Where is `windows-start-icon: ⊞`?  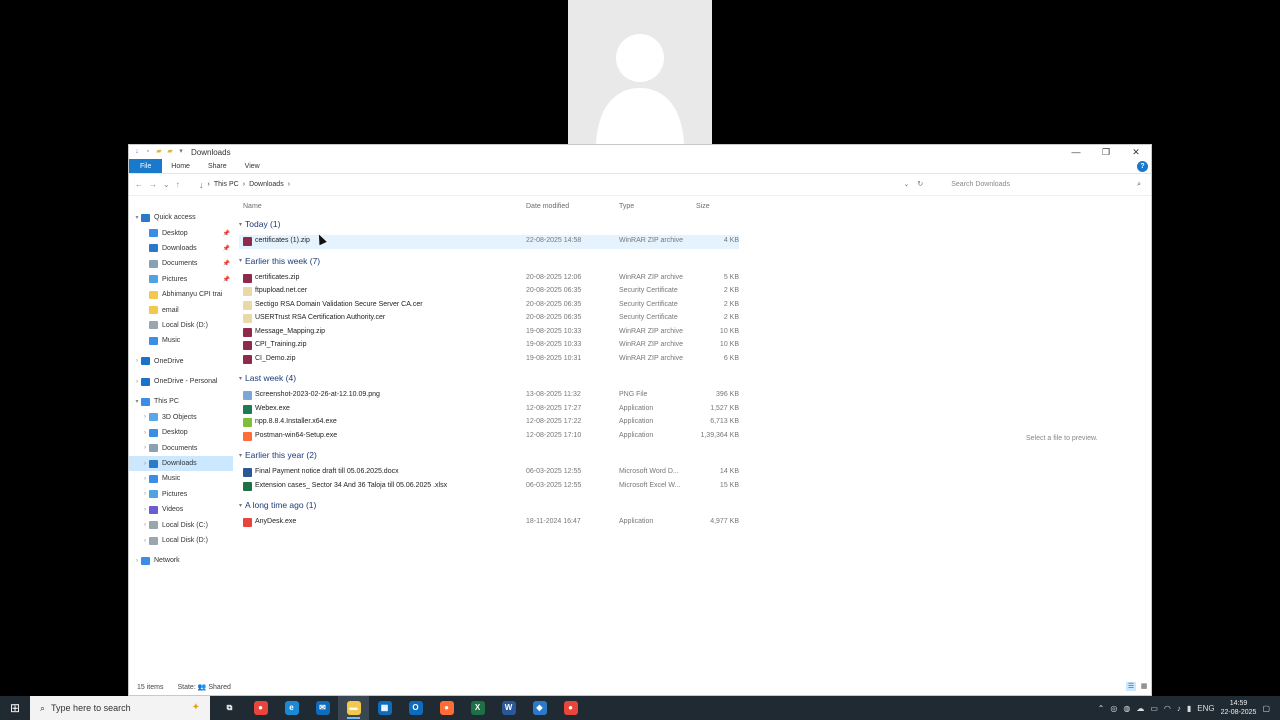 windows-start-icon: ⊞ is located at coordinates (15, 708).